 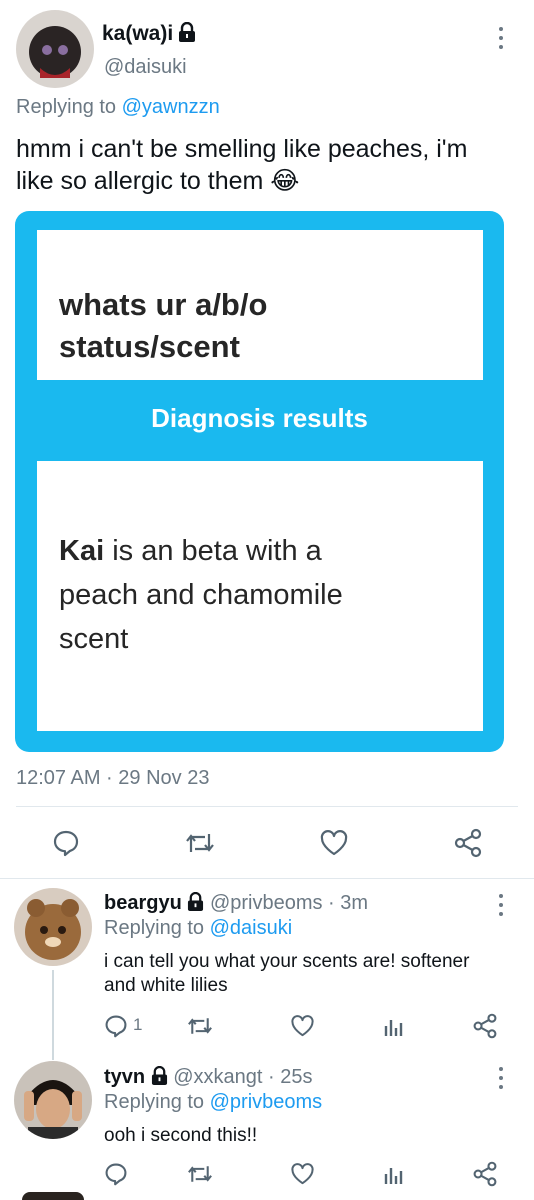 What do you see at coordinates (143, 903) in the screenshot?
I see `display-name: beargyu` at bounding box center [143, 903].